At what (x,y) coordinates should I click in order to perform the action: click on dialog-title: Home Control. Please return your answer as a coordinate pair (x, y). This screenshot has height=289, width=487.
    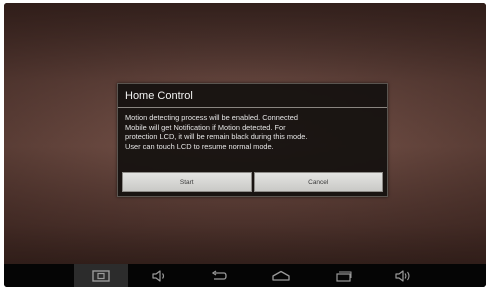
    Looking at the image, I should click on (159, 96).